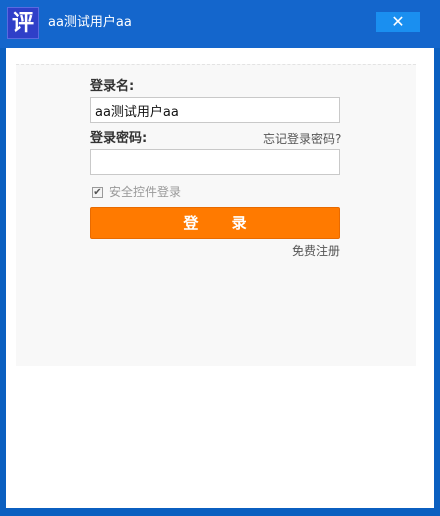 The width and height of the screenshot is (440, 516). What do you see at coordinates (23, 23) in the screenshot?
I see `app-logo-icon: 评` at bounding box center [23, 23].